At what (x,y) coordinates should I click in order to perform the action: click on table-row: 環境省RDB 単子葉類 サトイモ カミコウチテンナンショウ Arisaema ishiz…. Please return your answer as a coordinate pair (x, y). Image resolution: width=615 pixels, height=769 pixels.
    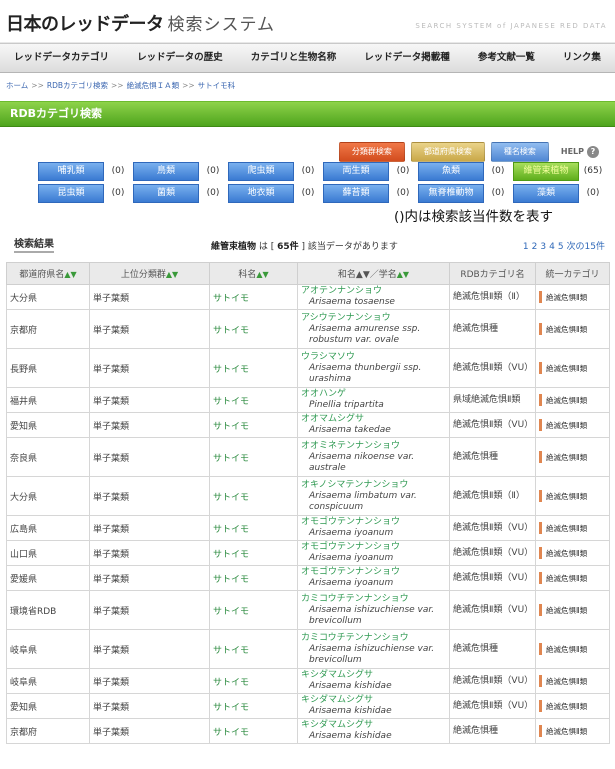
    Looking at the image, I should click on (308, 610).